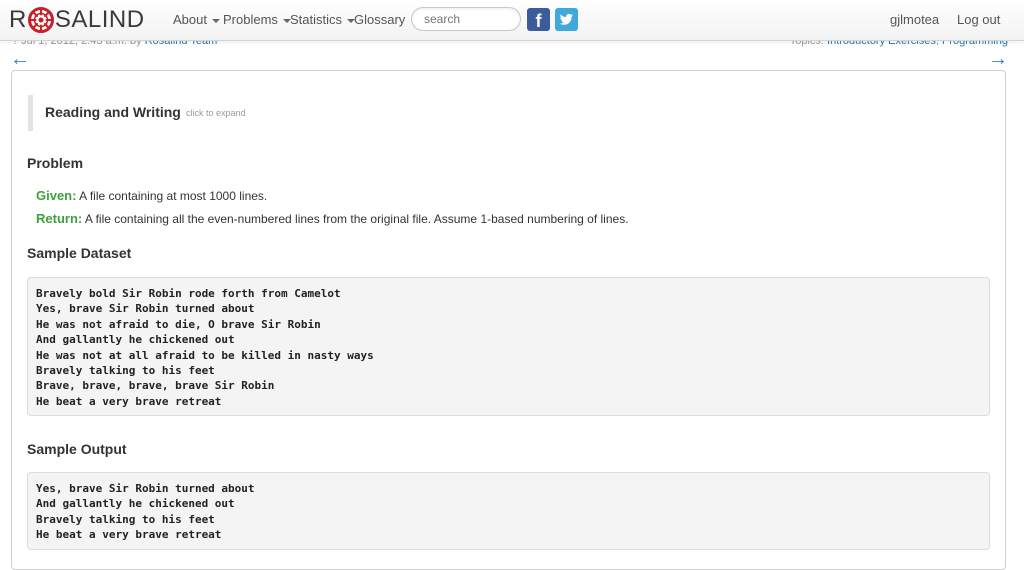 The width and height of the screenshot is (1024, 570). I want to click on nav-statistics-menu: Statistics, so click(323, 19).